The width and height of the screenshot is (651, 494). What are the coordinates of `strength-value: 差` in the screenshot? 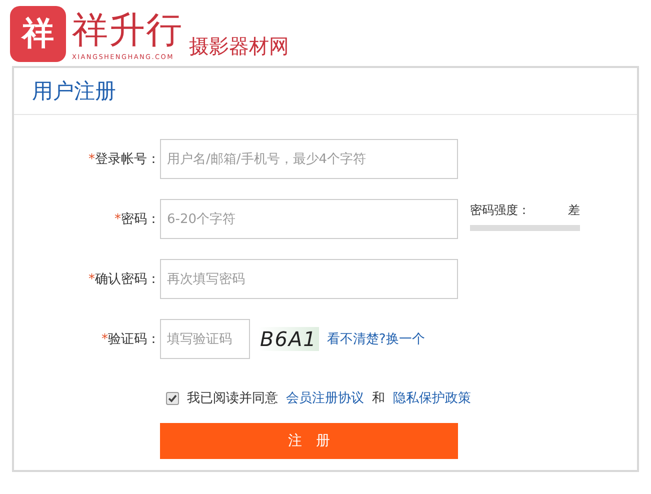 It's located at (574, 210).